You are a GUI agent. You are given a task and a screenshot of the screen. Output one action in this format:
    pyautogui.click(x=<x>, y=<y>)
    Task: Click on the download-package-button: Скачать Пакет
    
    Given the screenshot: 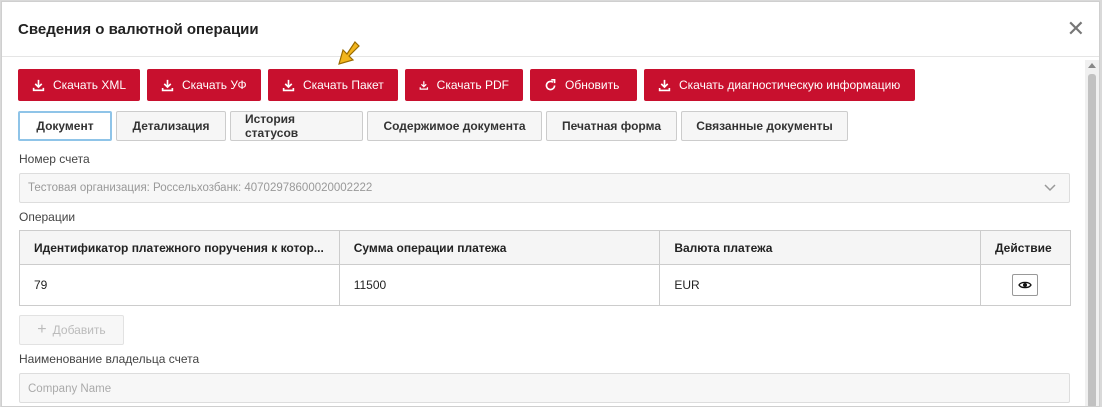 What is the action you would take?
    pyautogui.click(x=333, y=85)
    